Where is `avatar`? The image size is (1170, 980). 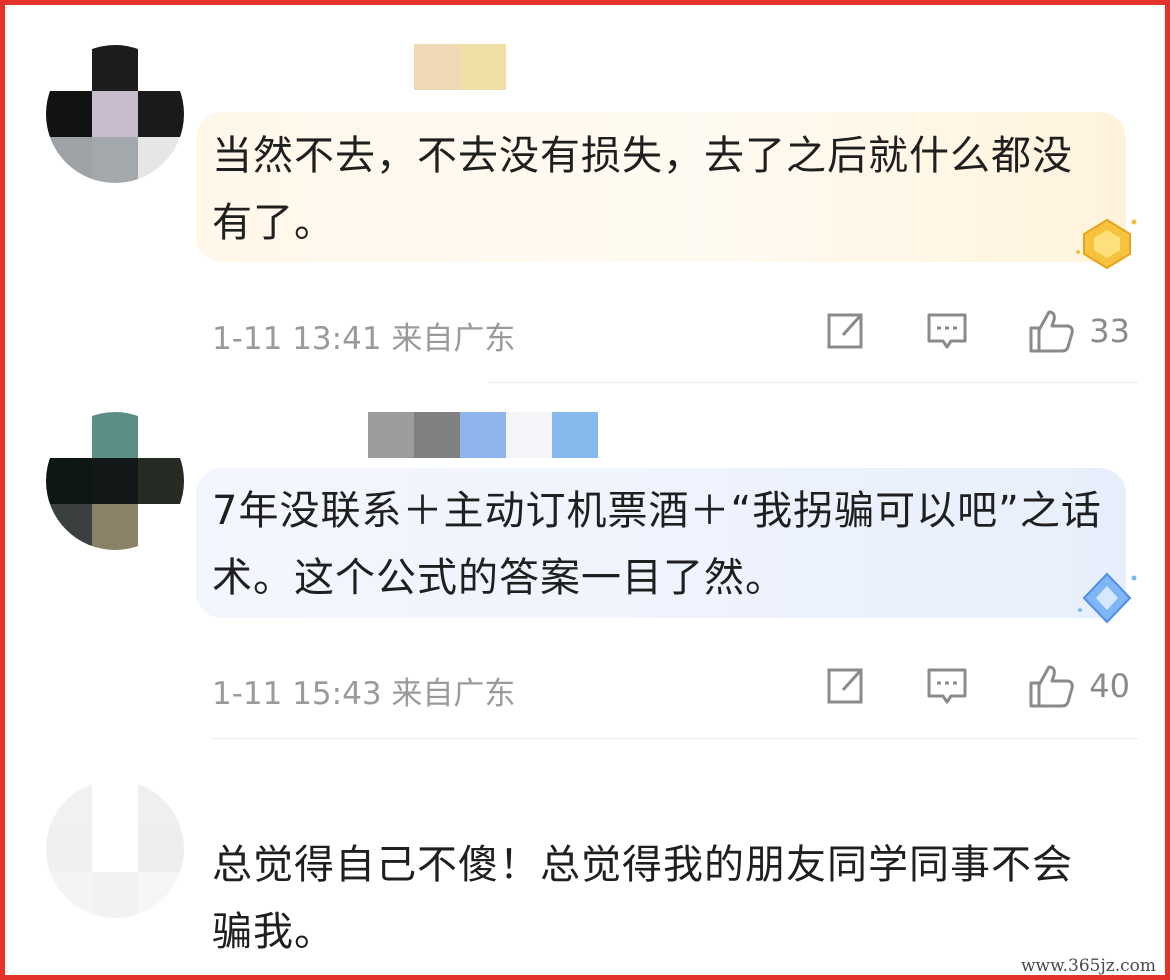 avatar is located at coordinates (115, 849).